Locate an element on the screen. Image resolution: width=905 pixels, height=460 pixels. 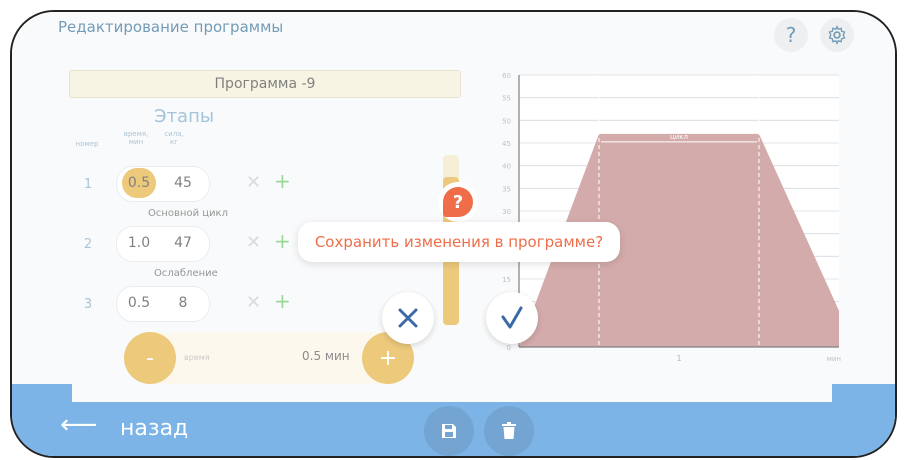
check-icon is located at coordinates (512, 317).